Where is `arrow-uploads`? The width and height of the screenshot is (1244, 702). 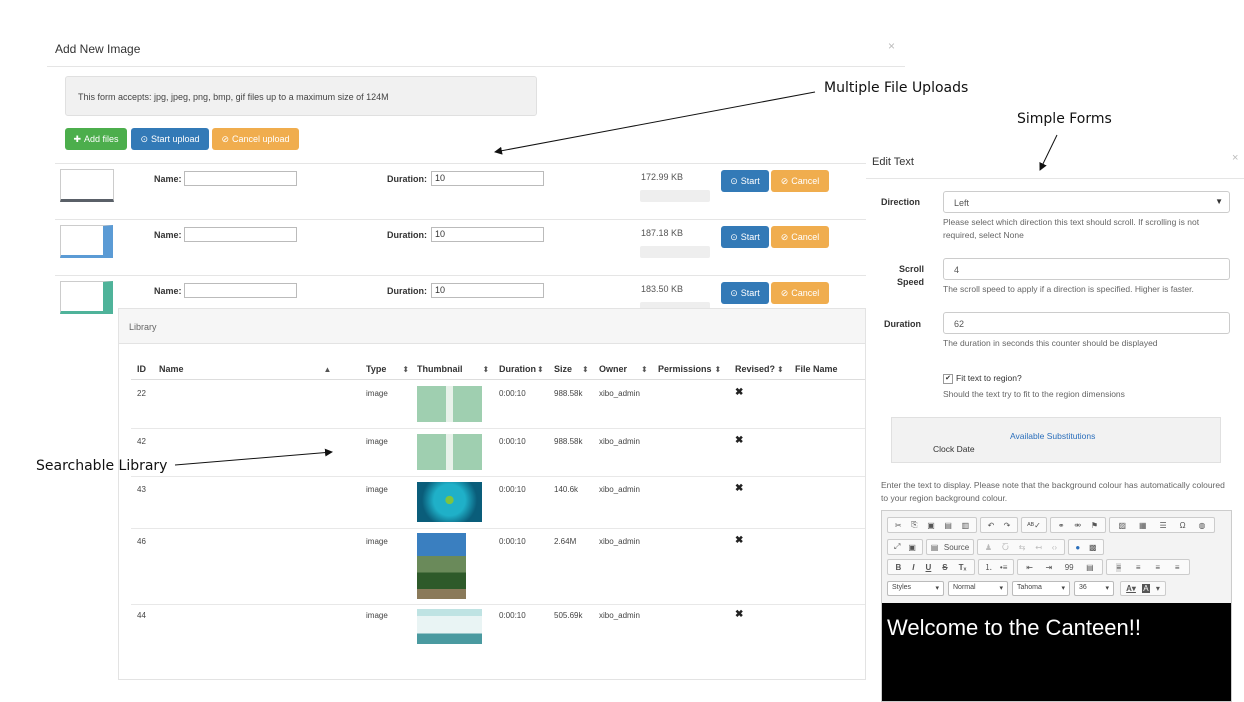
arrow-uploads is located at coordinates (655, 123).